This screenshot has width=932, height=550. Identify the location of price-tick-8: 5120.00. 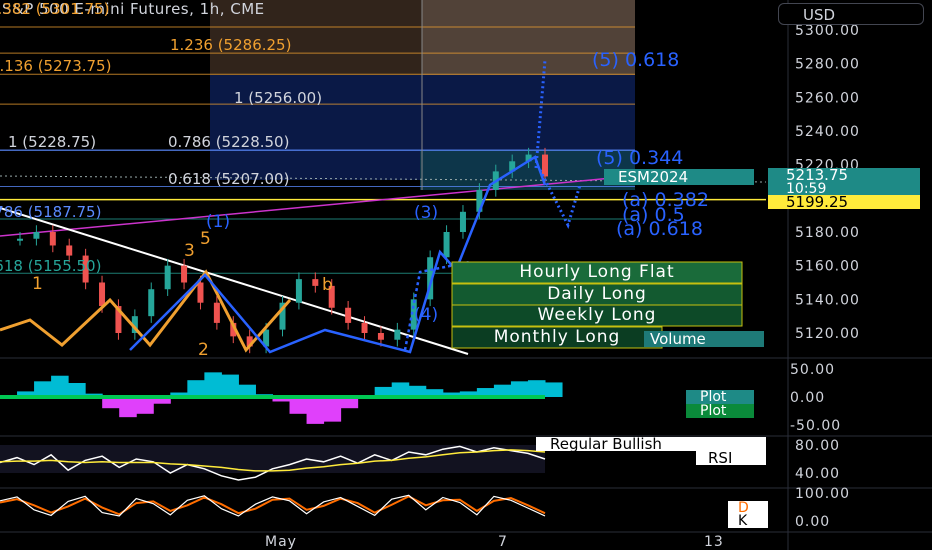
(827, 334).